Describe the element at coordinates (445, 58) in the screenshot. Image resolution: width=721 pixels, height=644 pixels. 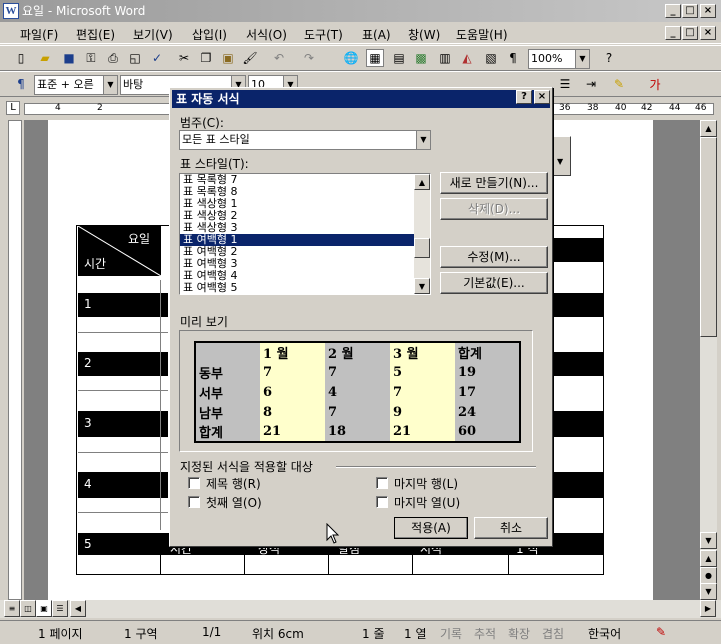
I see `columns-icon: ▥` at that location.